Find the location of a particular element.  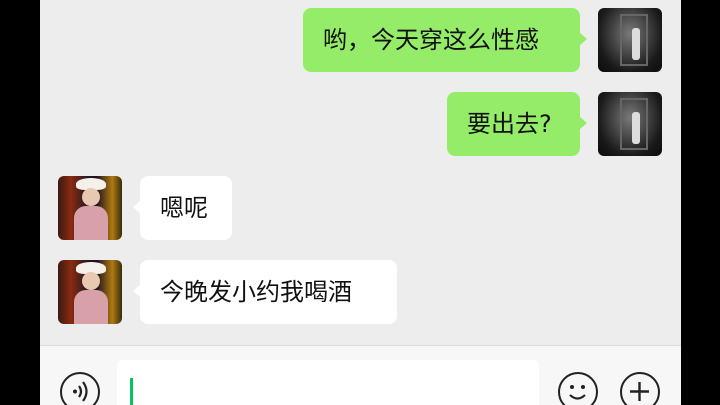

incoming-message-bubble: 嗯呢 is located at coordinates (182, 208).